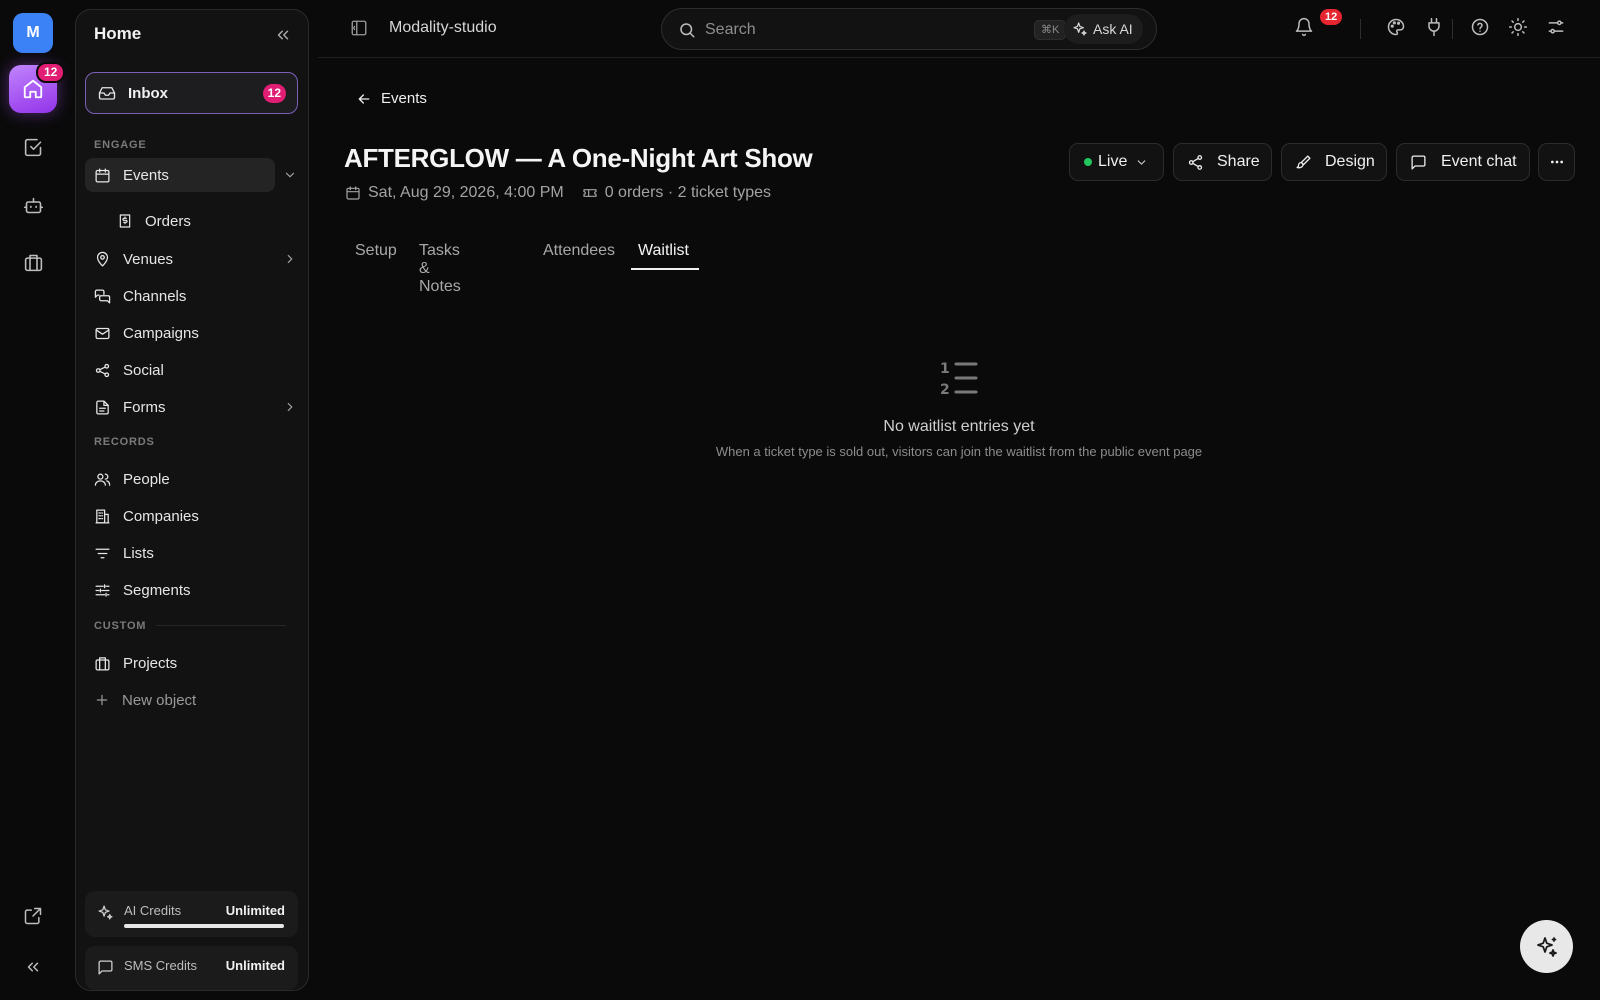 The height and width of the screenshot is (1000, 1600). I want to click on sidebar-item-campaigns: Campaigns, so click(180, 333).